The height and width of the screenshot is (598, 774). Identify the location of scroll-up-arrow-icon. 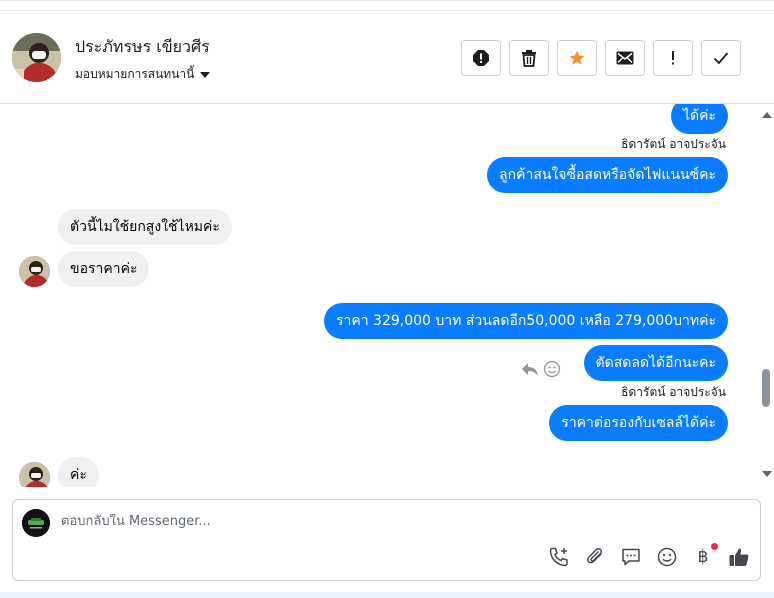
(767, 115).